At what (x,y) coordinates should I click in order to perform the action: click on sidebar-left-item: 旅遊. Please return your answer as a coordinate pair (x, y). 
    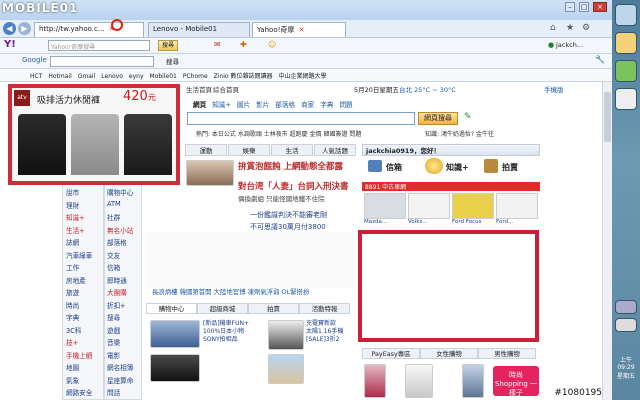
    Looking at the image, I should click on (84, 293).